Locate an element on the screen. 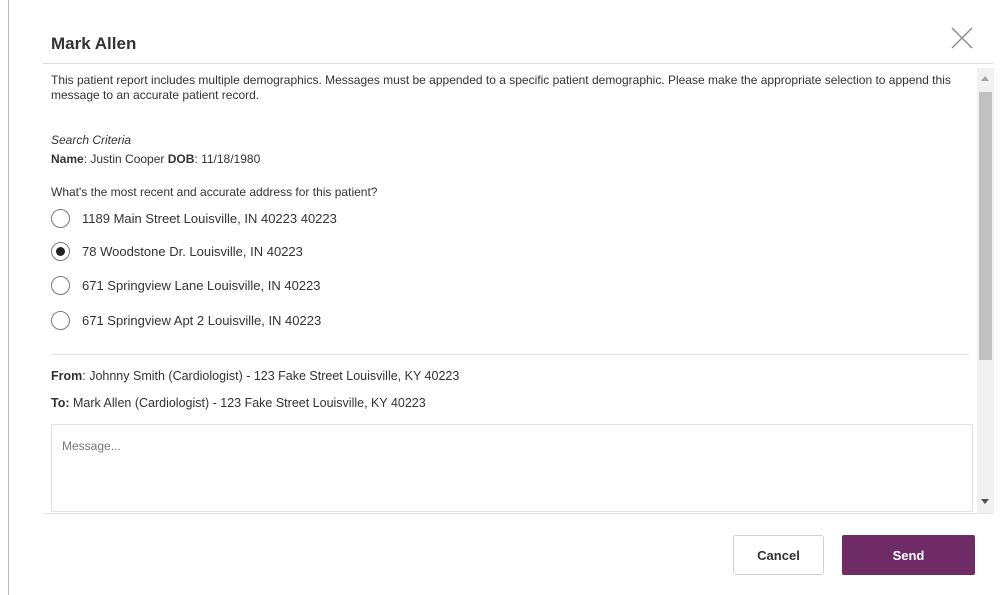  footer-divider is located at coordinates (518, 513).